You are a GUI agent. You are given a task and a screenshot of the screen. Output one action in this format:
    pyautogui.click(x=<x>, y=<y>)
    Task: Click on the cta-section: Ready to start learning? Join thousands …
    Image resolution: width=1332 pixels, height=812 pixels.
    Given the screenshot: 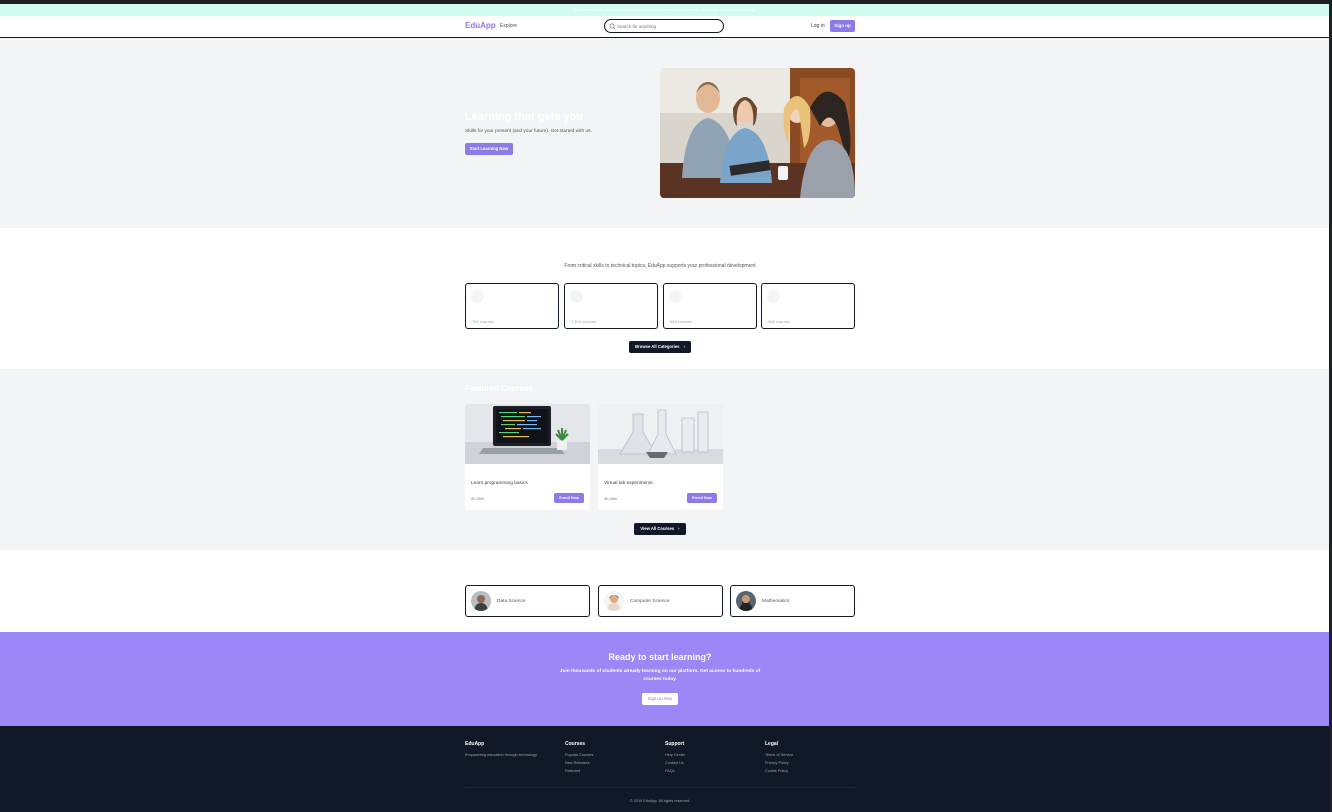 What is the action you would take?
    pyautogui.click(x=664, y=679)
    